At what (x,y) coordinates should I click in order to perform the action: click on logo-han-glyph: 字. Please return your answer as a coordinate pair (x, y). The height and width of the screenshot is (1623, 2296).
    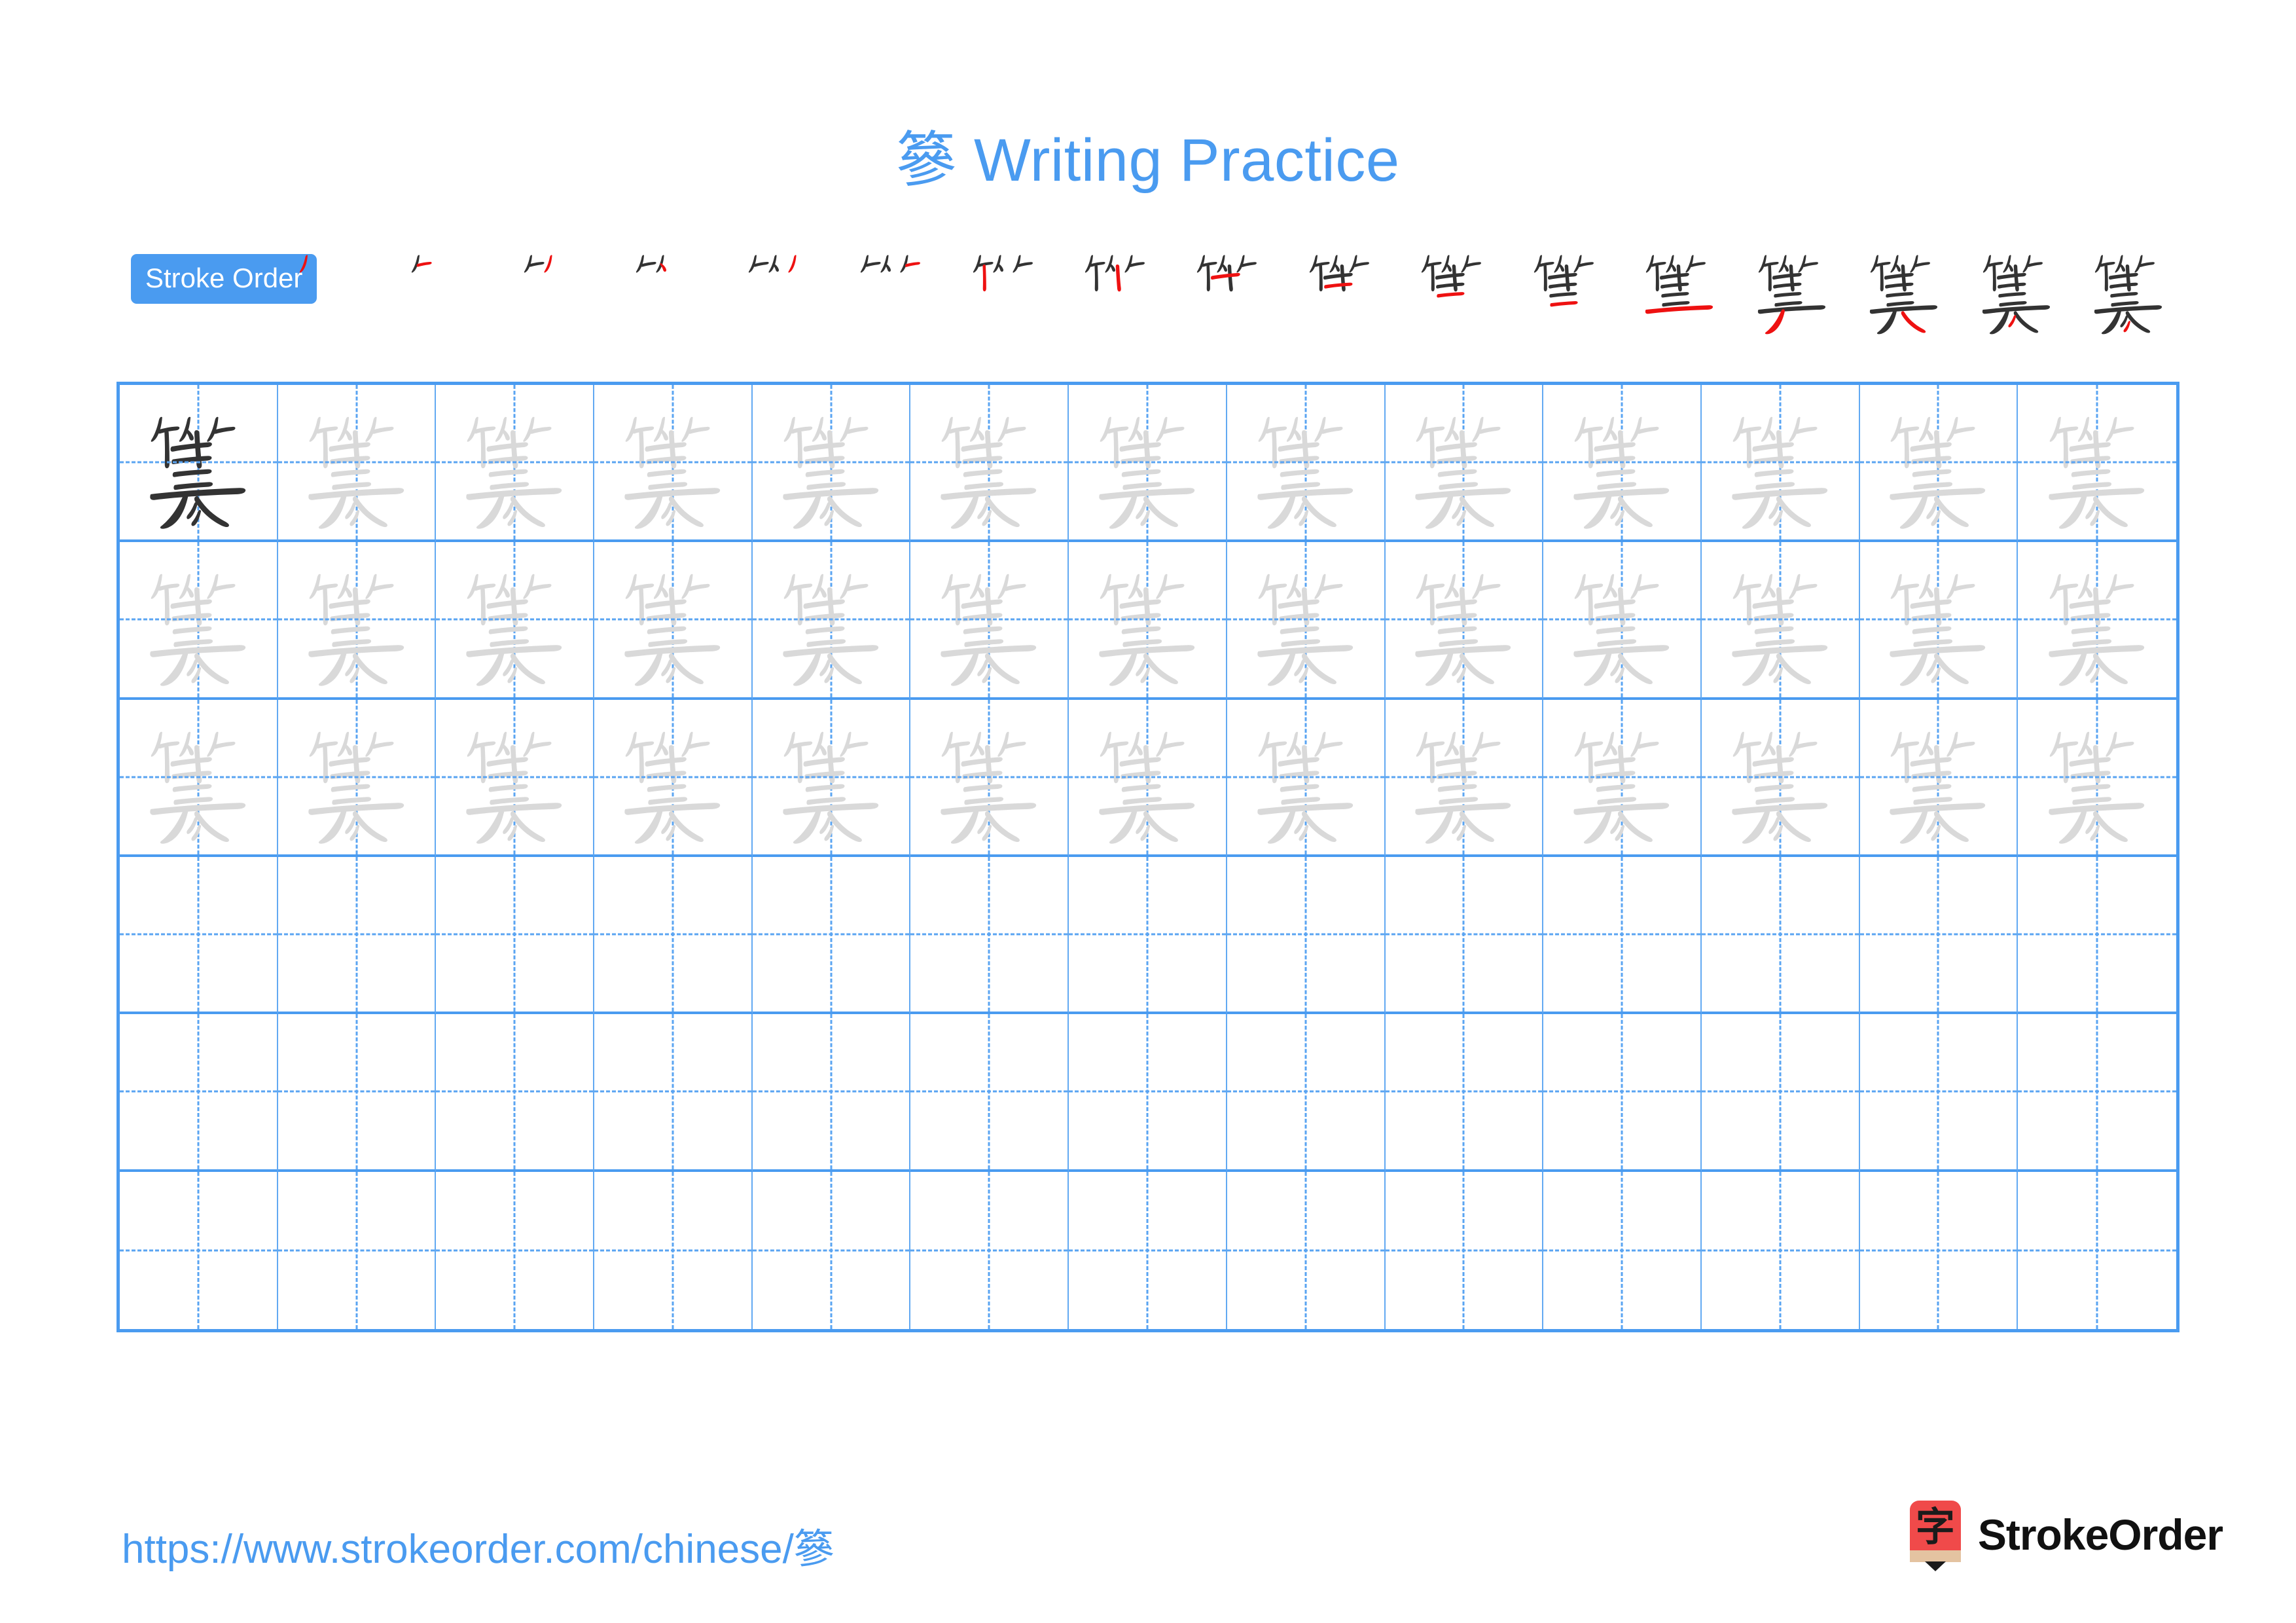
    Looking at the image, I should click on (1935, 1527).